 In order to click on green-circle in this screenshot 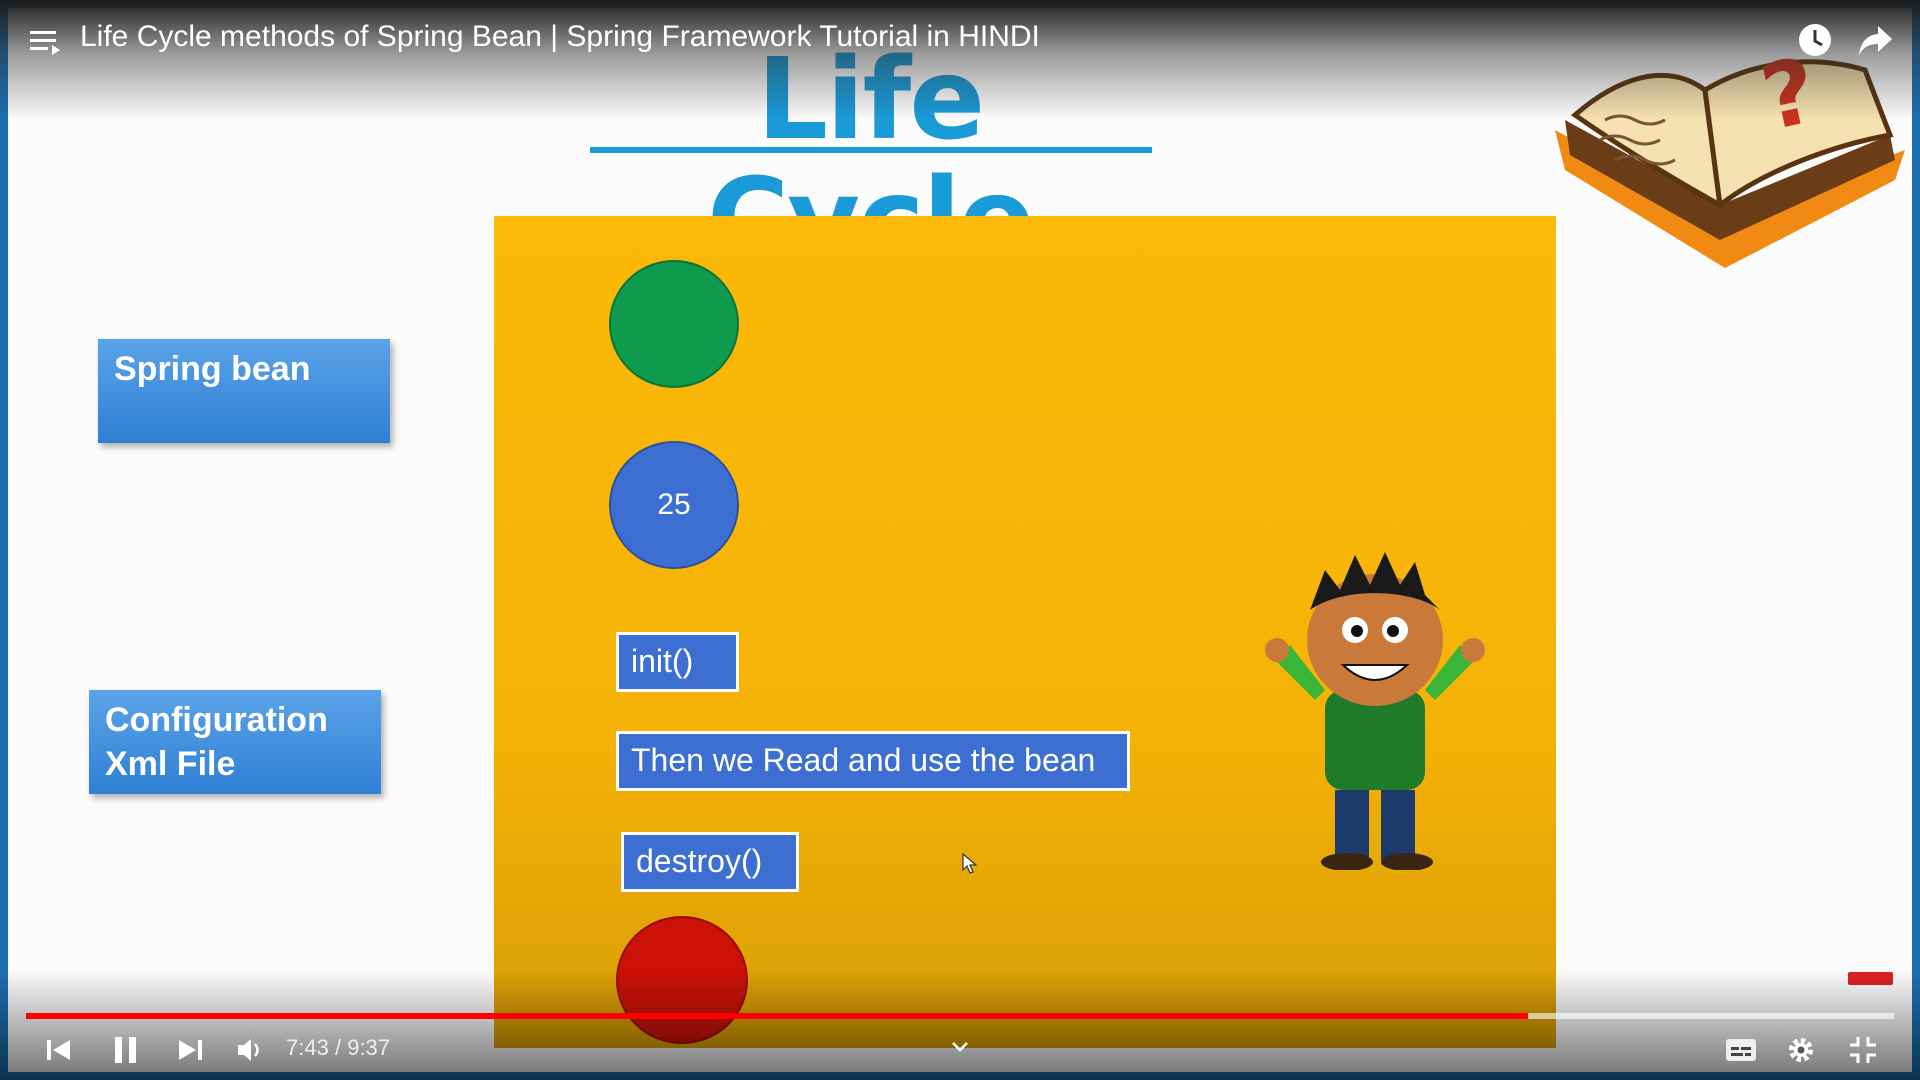, I will do `click(674, 324)`.